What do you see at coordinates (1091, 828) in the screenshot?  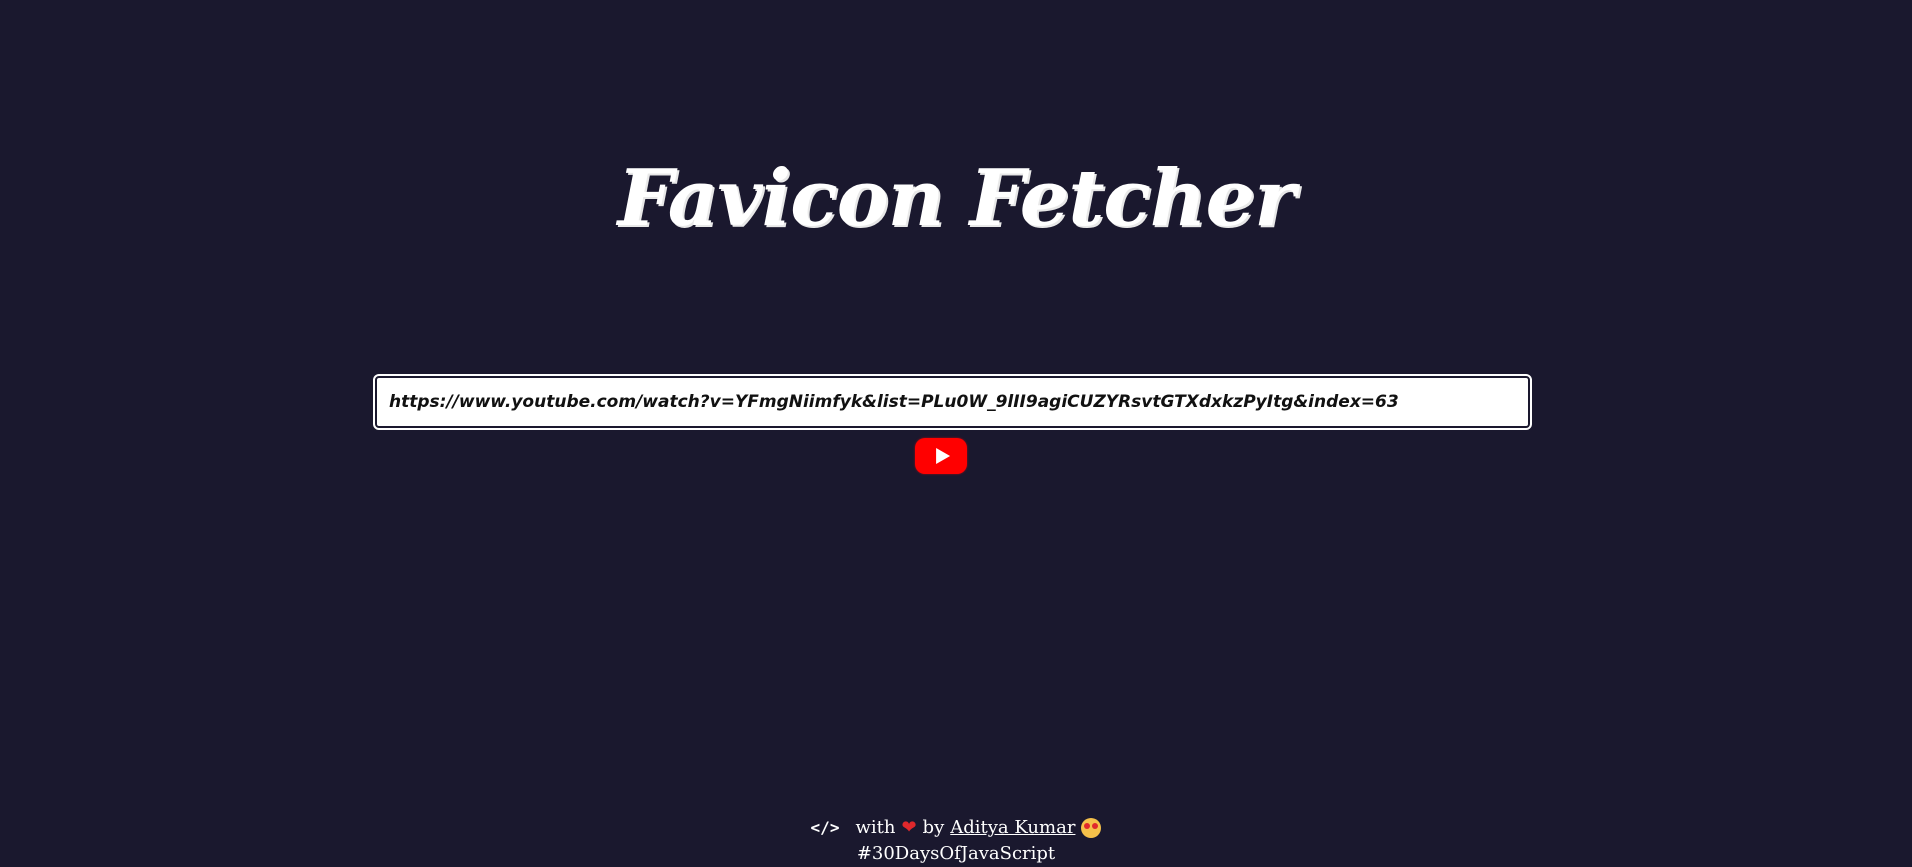 I see `star-struck-emoji-icon` at bounding box center [1091, 828].